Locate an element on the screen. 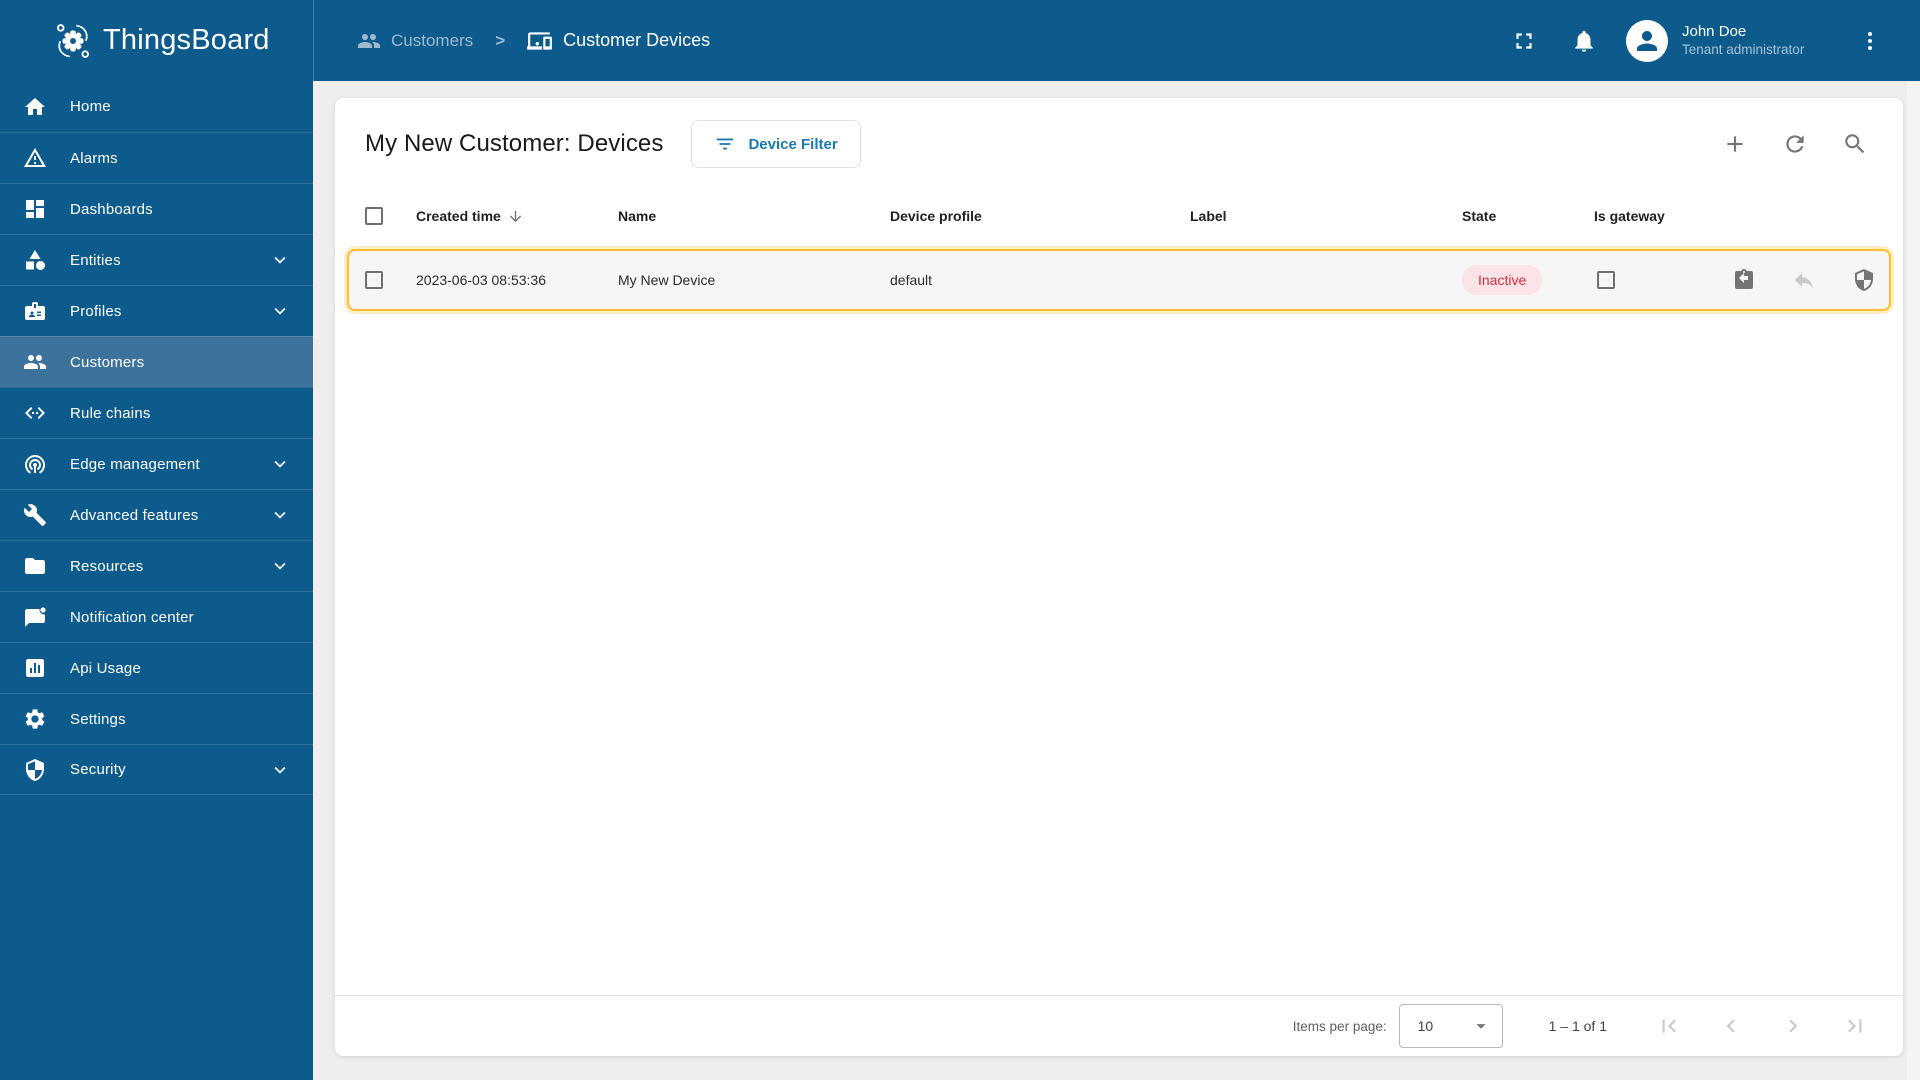 The width and height of the screenshot is (1920, 1080). row-checkbox is located at coordinates (374, 280).